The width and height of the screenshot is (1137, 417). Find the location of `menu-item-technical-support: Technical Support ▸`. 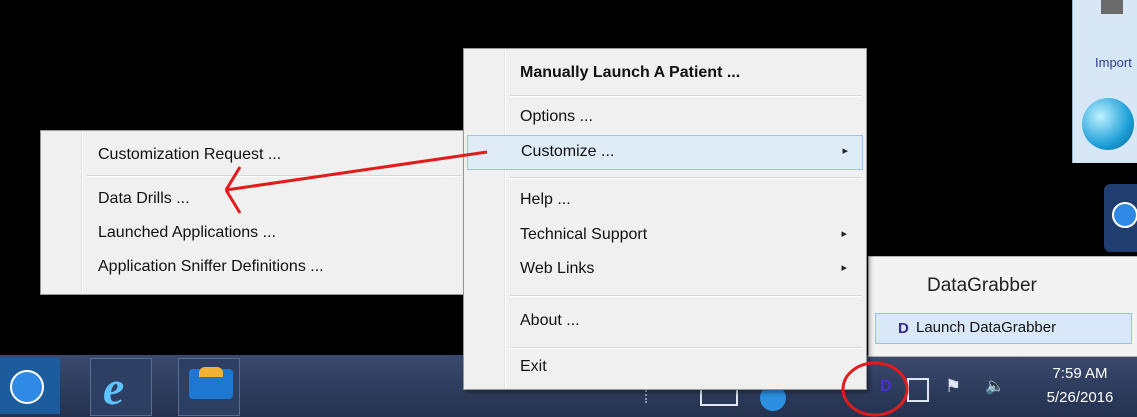

menu-item-technical-support: Technical Support ▸ is located at coordinates (664, 235).